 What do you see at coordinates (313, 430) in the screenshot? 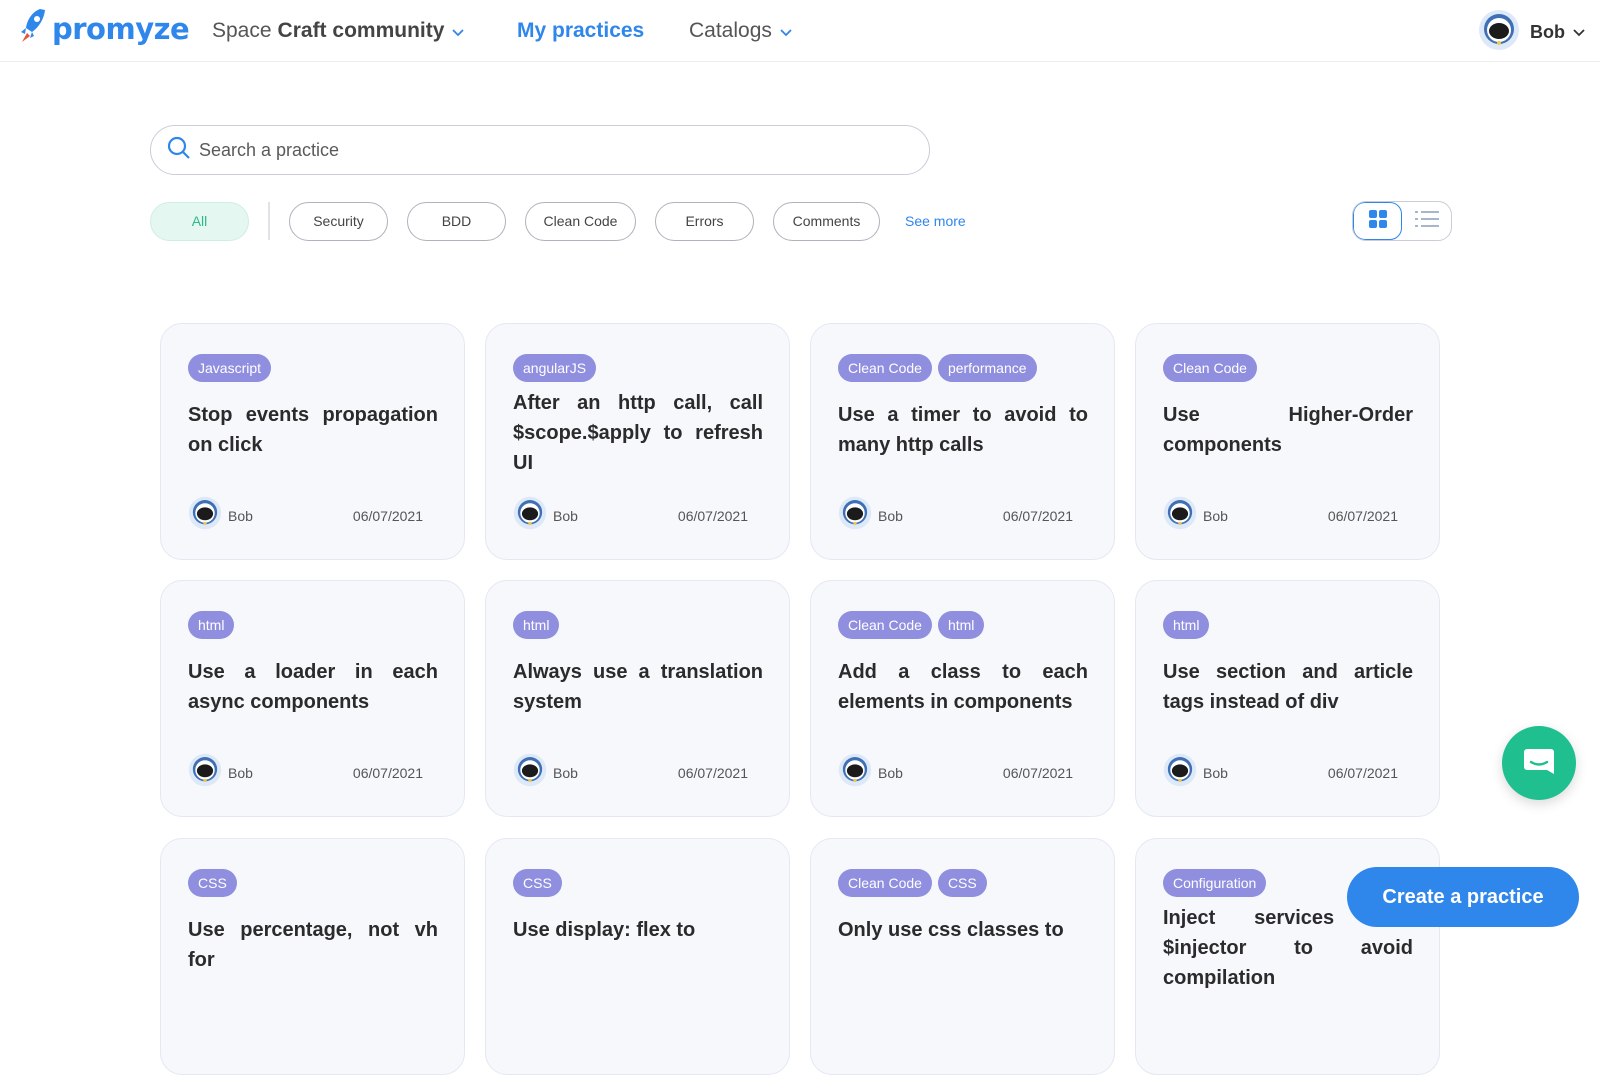
I see `practice-title: Stop events propagation on click` at bounding box center [313, 430].